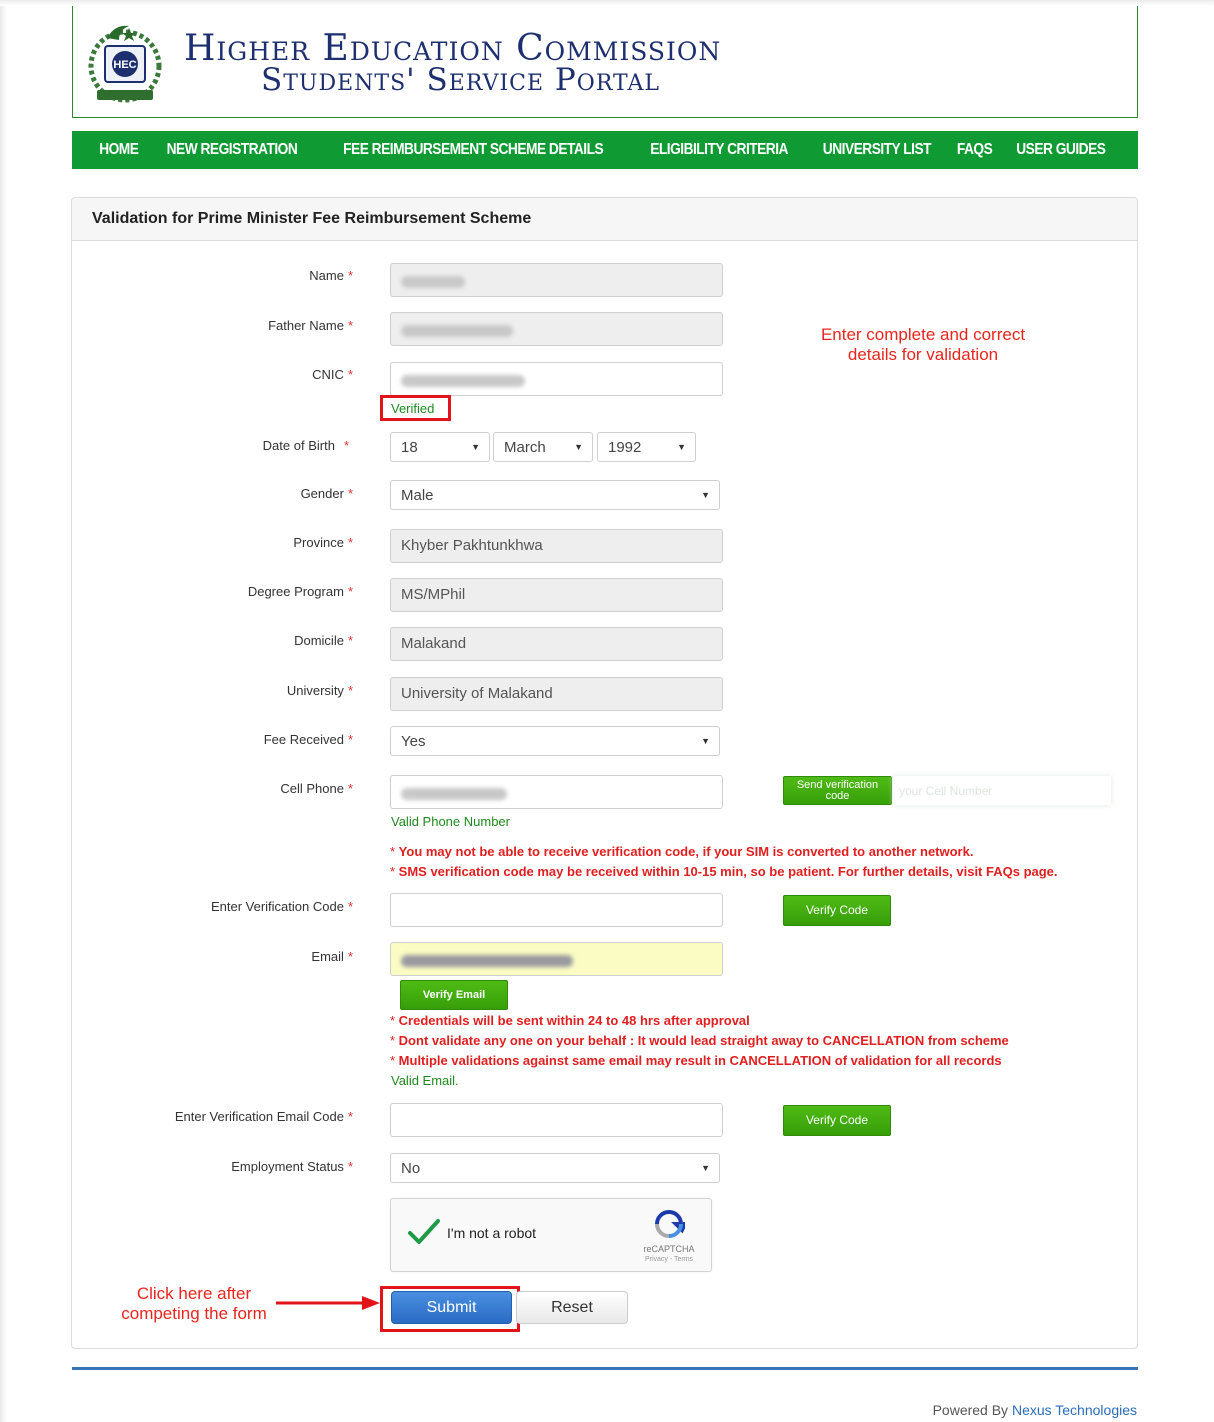 This screenshot has width=1214, height=1422. Describe the element at coordinates (555, 1168) in the screenshot. I see `employment-status-select: No ▼` at that location.